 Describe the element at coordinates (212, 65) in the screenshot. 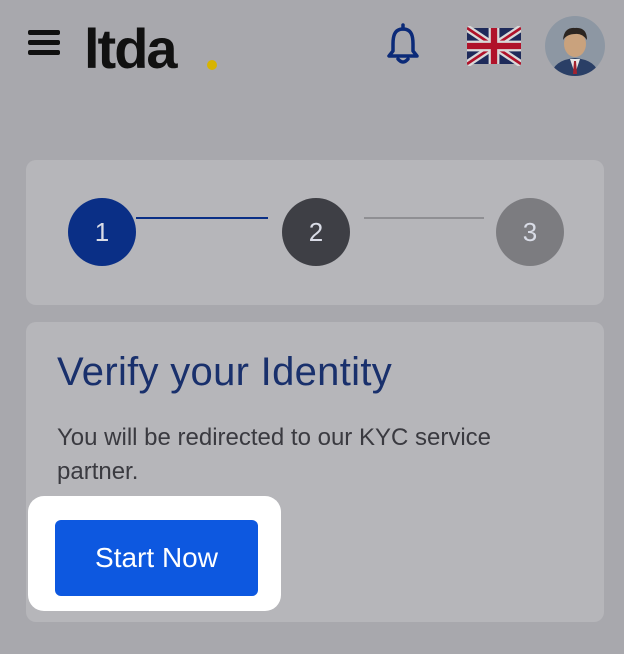

I see `logo-dot` at that location.